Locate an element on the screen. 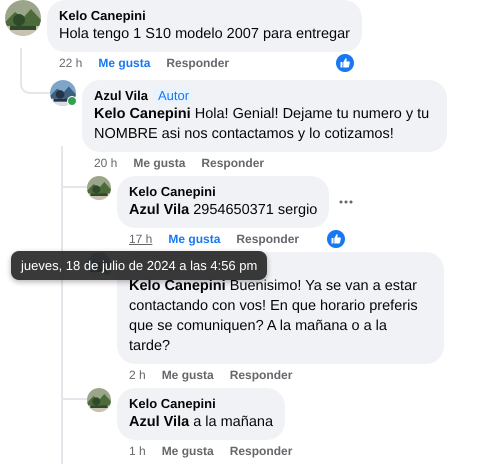  comment-text: Kelo Canepini Hola! Genial! Dejame tu numero y tu NOMBRE asi nos contactamos y lo cotizamos! is located at coordinates (262, 124).